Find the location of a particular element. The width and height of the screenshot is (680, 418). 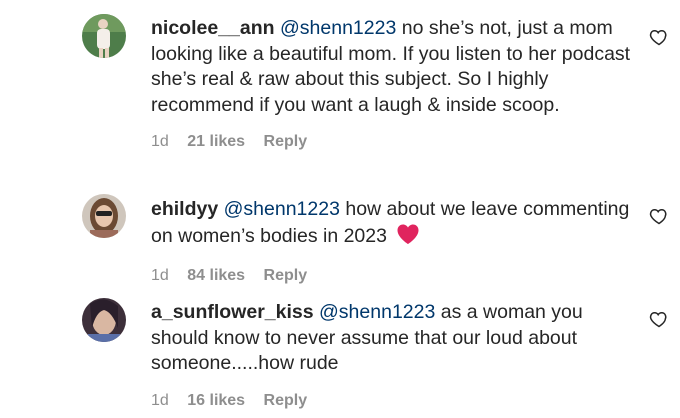

comment-username: ehildyy is located at coordinates (184, 209).